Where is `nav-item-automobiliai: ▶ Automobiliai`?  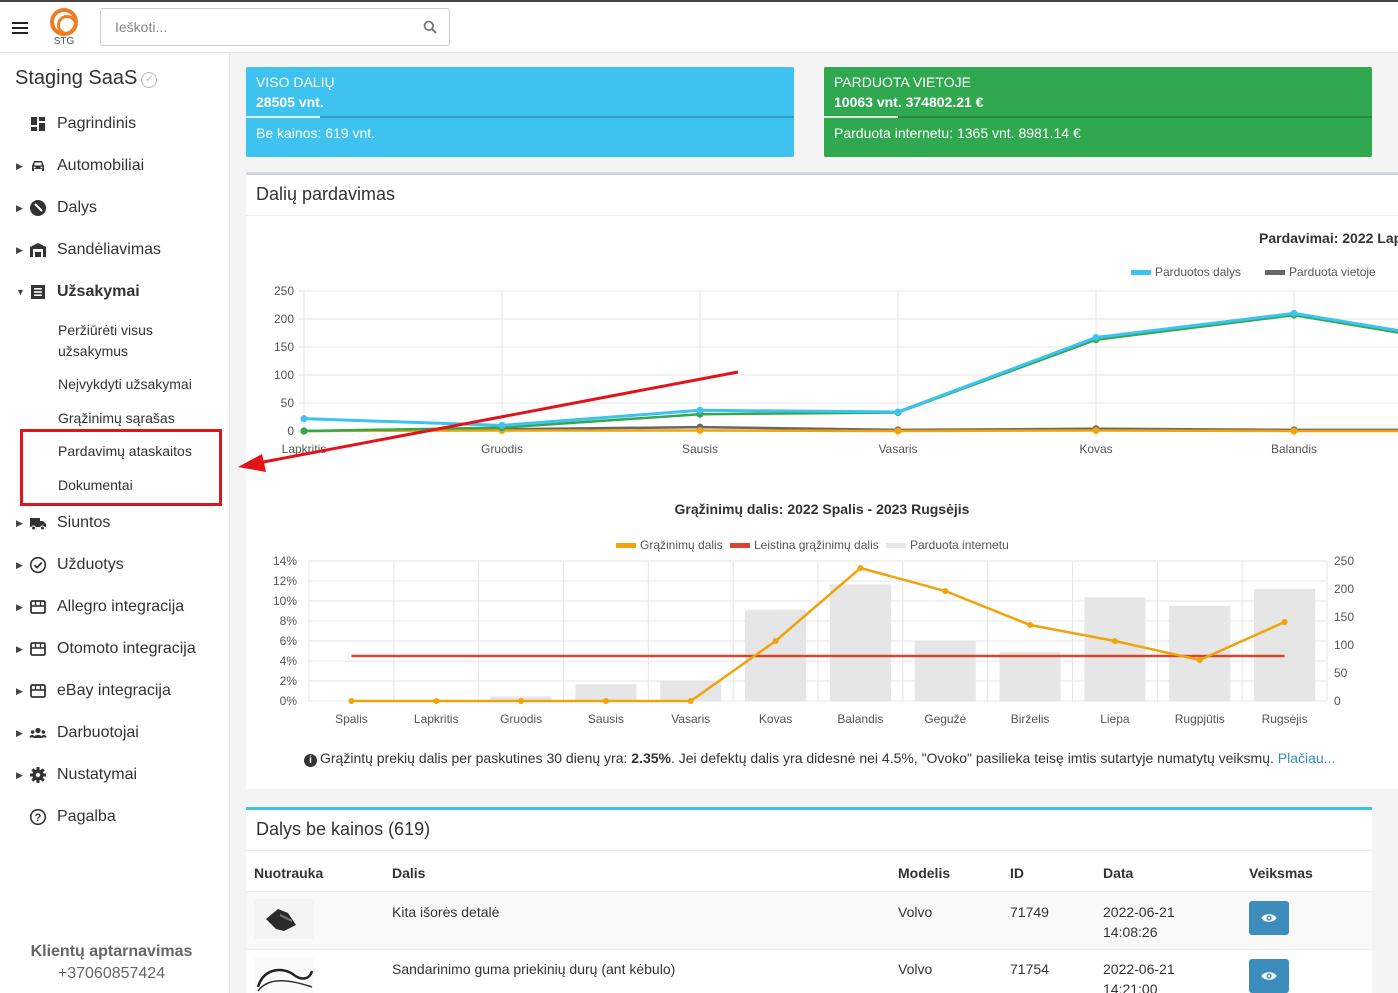
nav-item-automobiliai: ▶ Automobiliai is located at coordinates (114, 167).